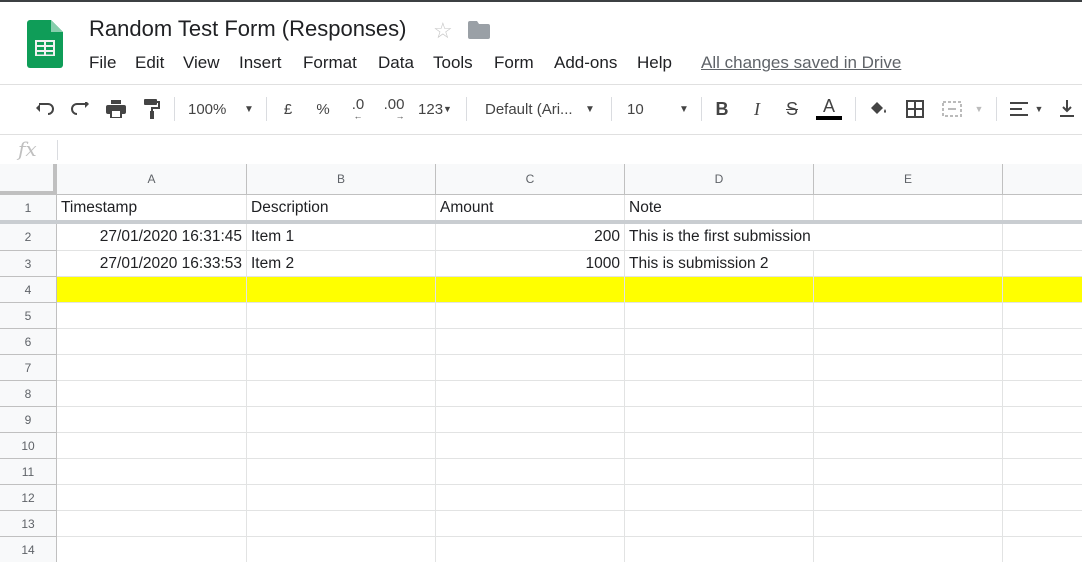 This screenshot has height=562, width=1082. Describe the element at coordinates (542, 109) in the screenshot. I see `font-select: Default (Ari... ▼` at that location.